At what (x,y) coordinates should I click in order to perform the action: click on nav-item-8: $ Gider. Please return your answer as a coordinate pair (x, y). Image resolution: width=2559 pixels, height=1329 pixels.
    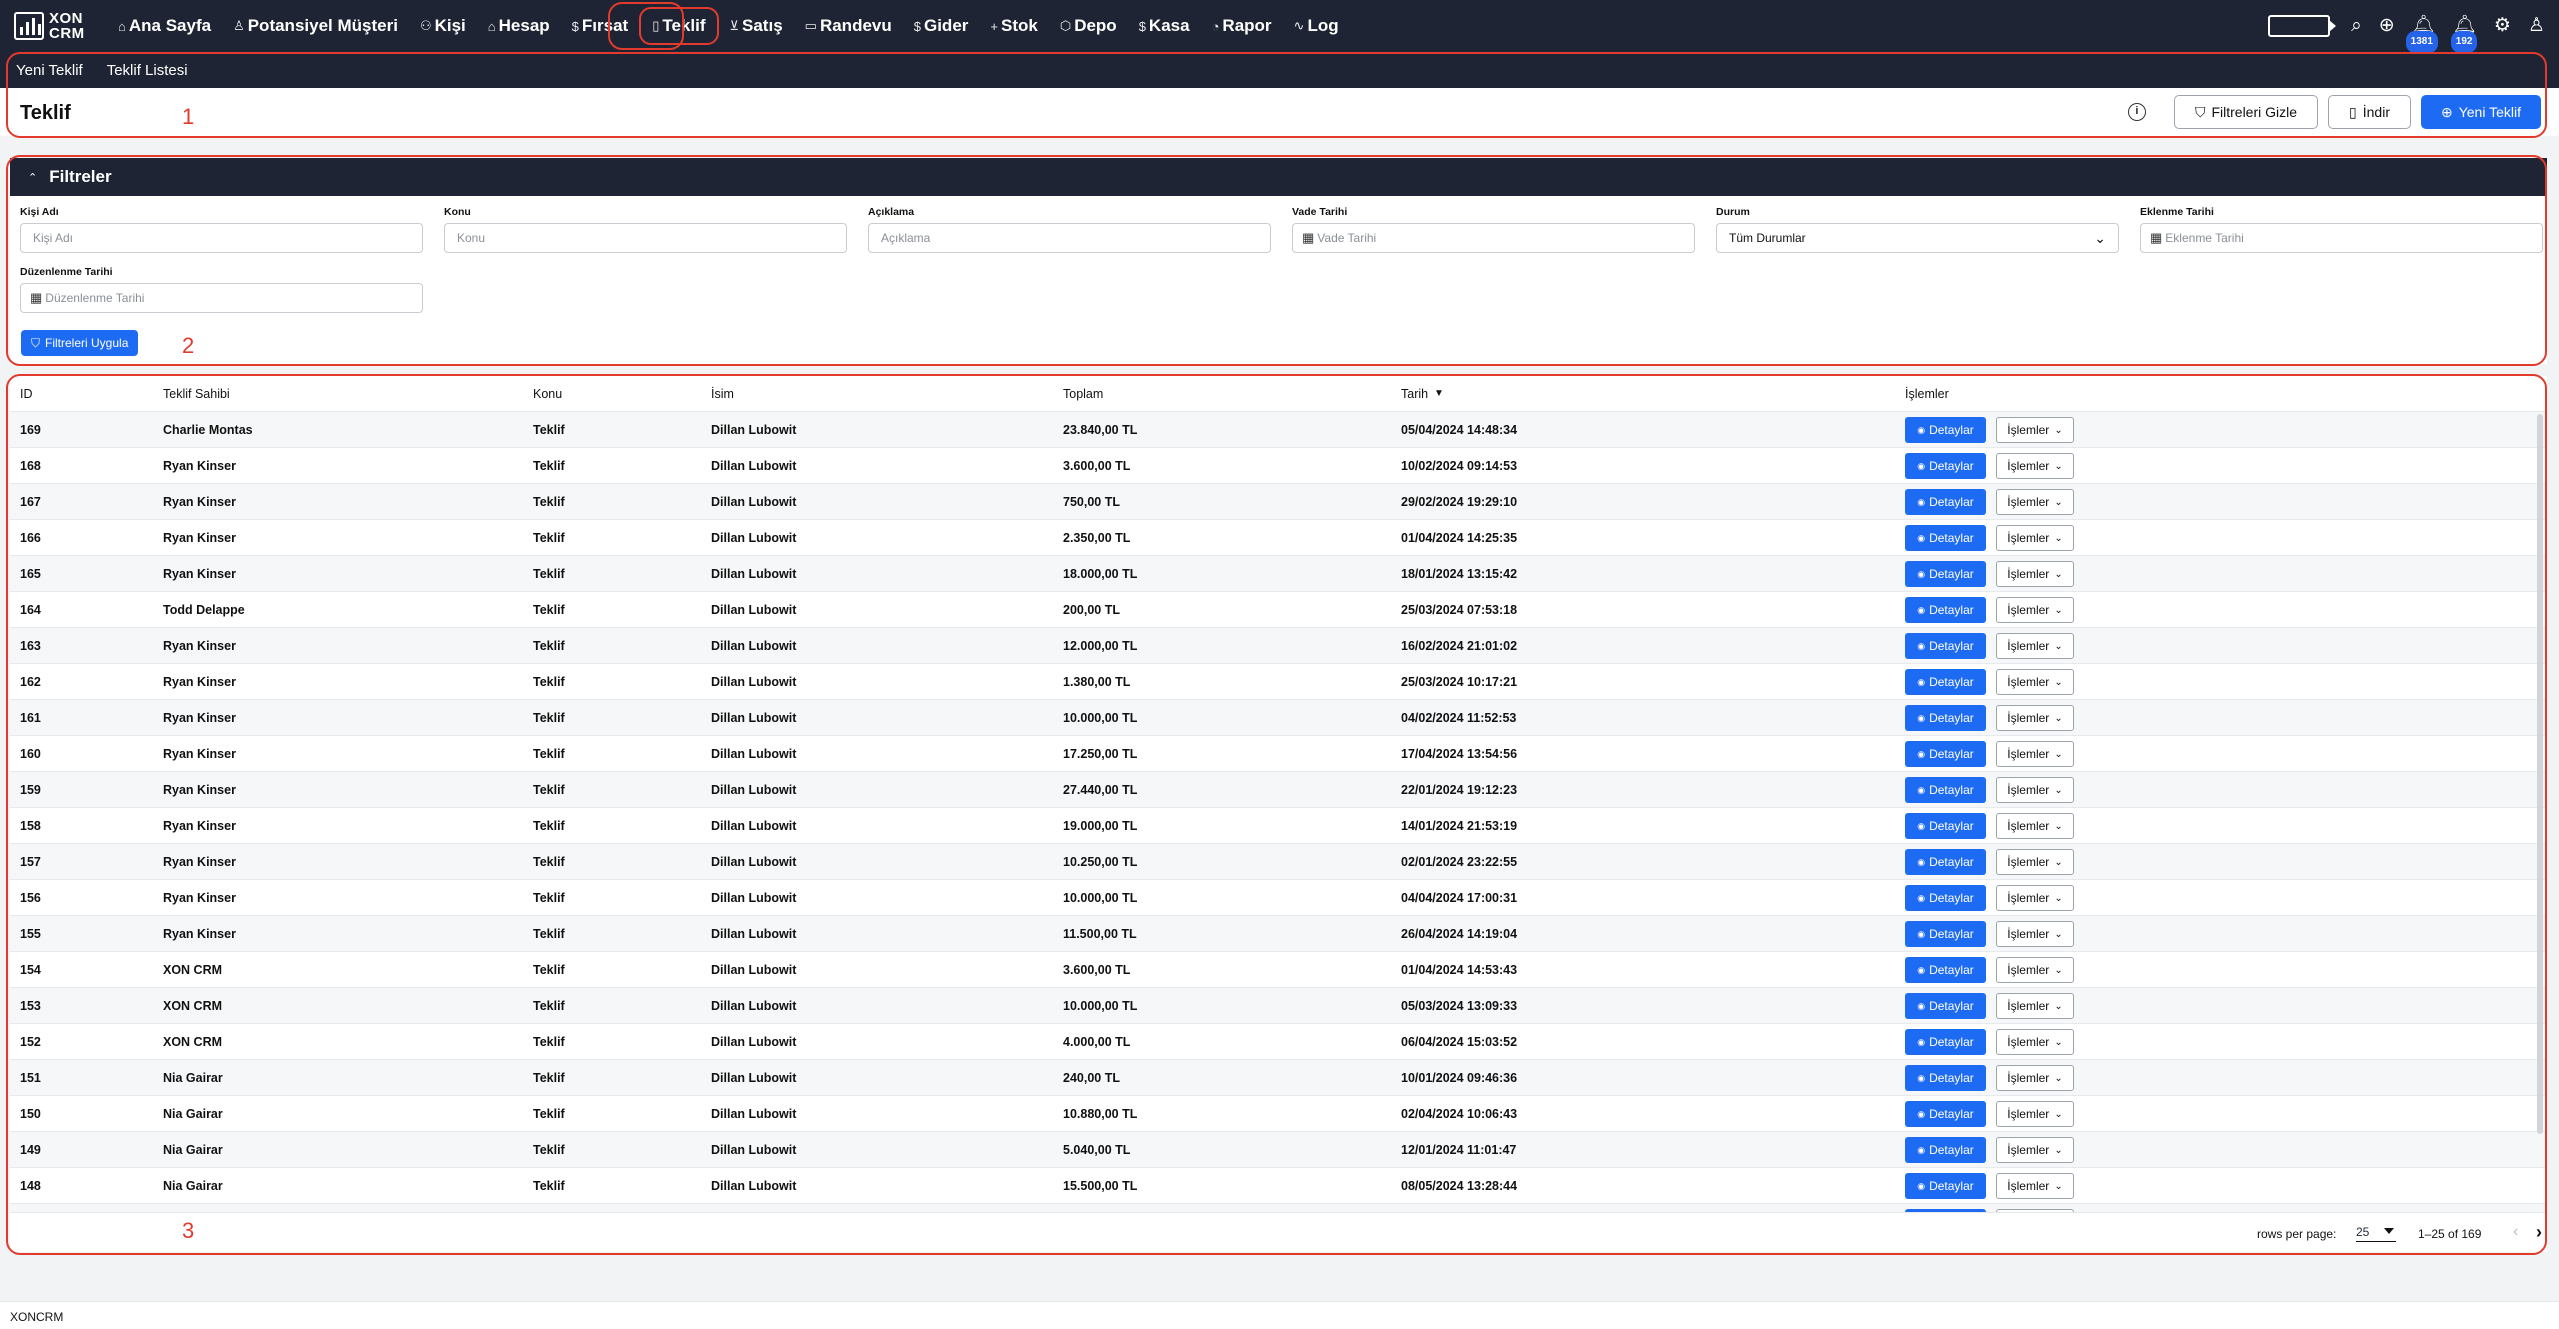
    Looking at the image, I should click on (941, 26).